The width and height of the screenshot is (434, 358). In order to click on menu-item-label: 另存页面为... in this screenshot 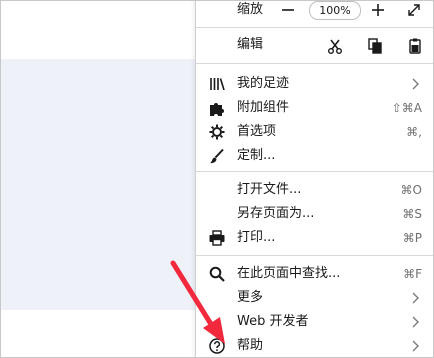, I will do `click(276, 213)`.